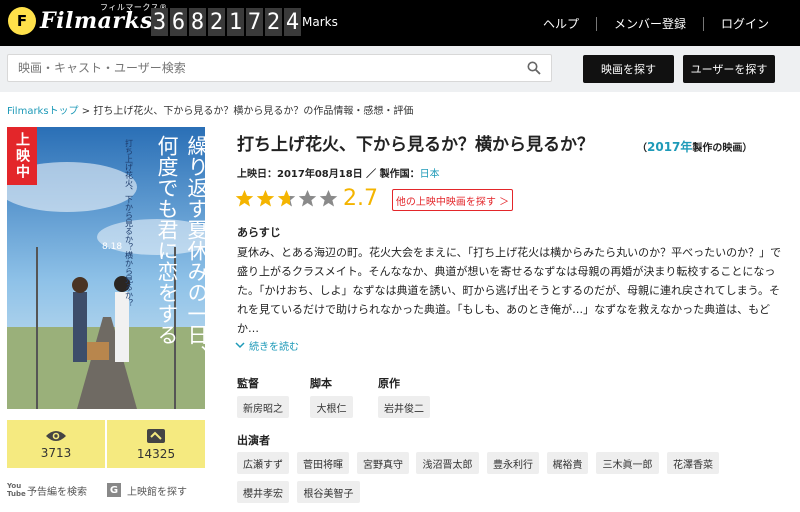 This screenshot has height=512, width=800. Describe the element at coordinates (56, 444) in the screenshot. I see `views-stat: 3713` at that location.